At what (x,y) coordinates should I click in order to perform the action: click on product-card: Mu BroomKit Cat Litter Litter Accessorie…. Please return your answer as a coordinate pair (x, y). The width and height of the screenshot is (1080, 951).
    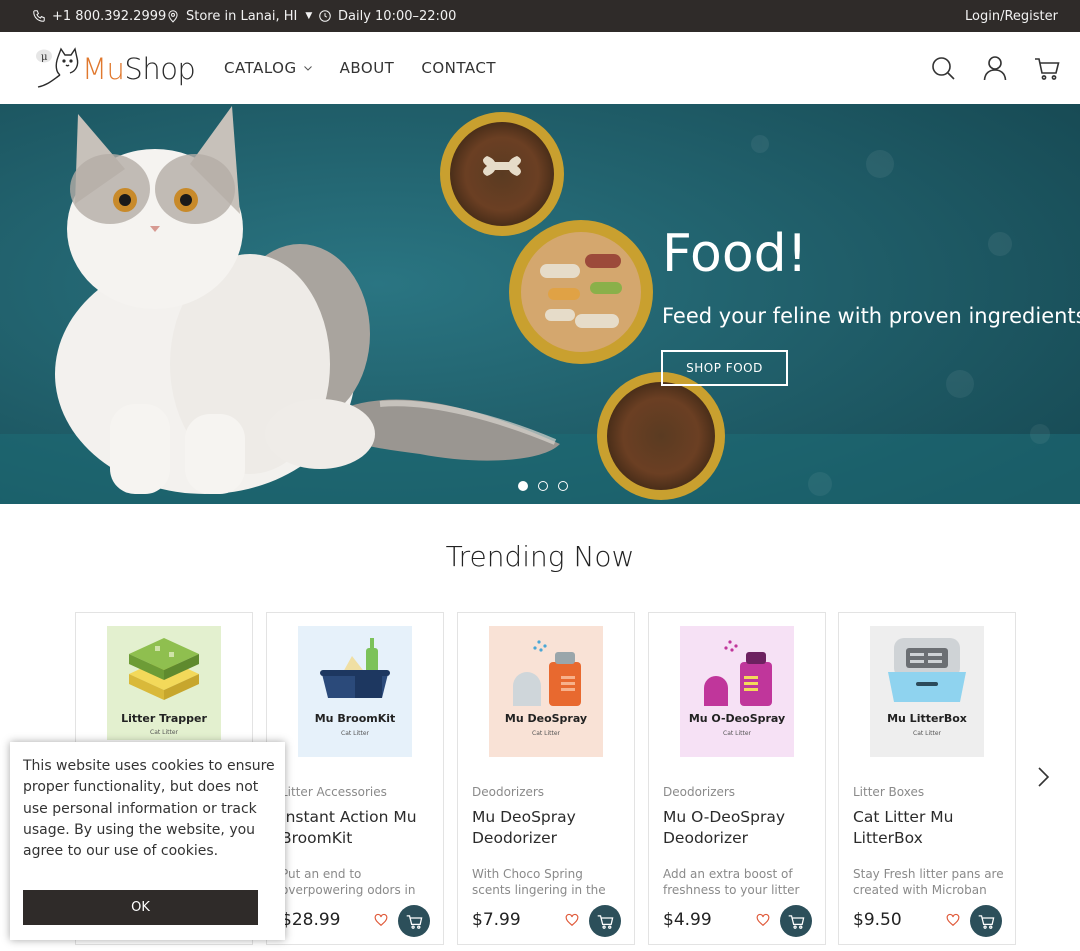
    Looking at the image, I should click on (355, 778).